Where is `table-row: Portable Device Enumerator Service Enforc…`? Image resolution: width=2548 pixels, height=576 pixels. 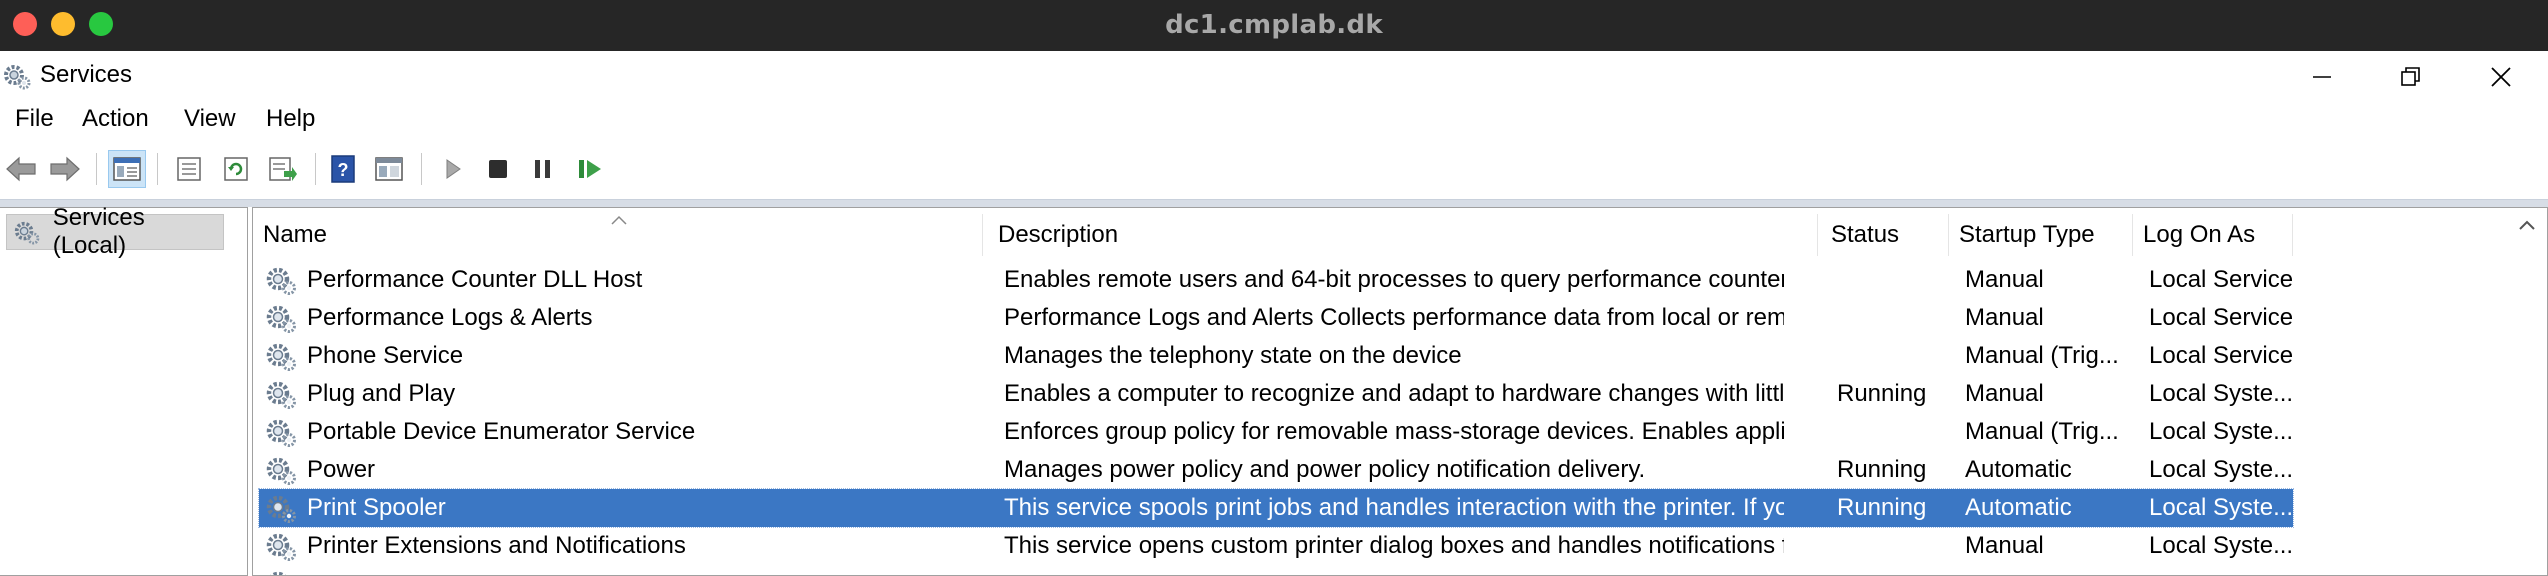
table-row: Portable Device Enumerator Service Enforc… is located at coordinates (1276, 432).